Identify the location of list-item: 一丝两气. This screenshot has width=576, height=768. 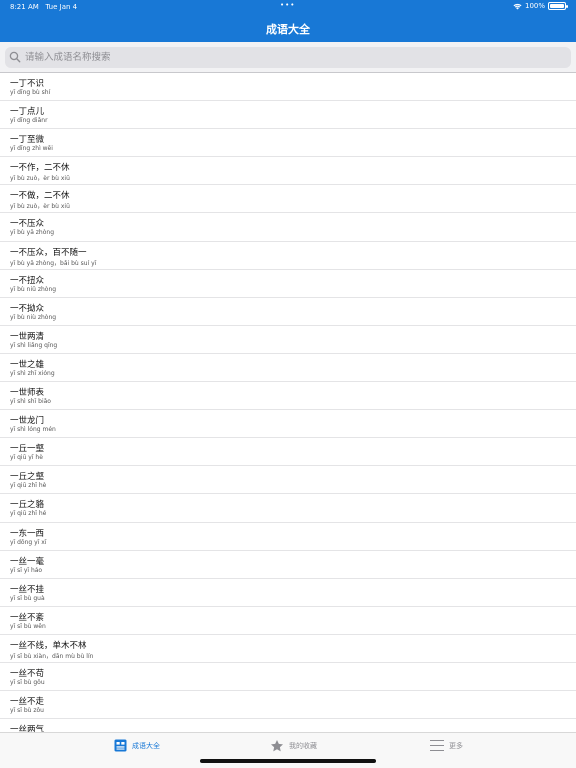
(288, 725).